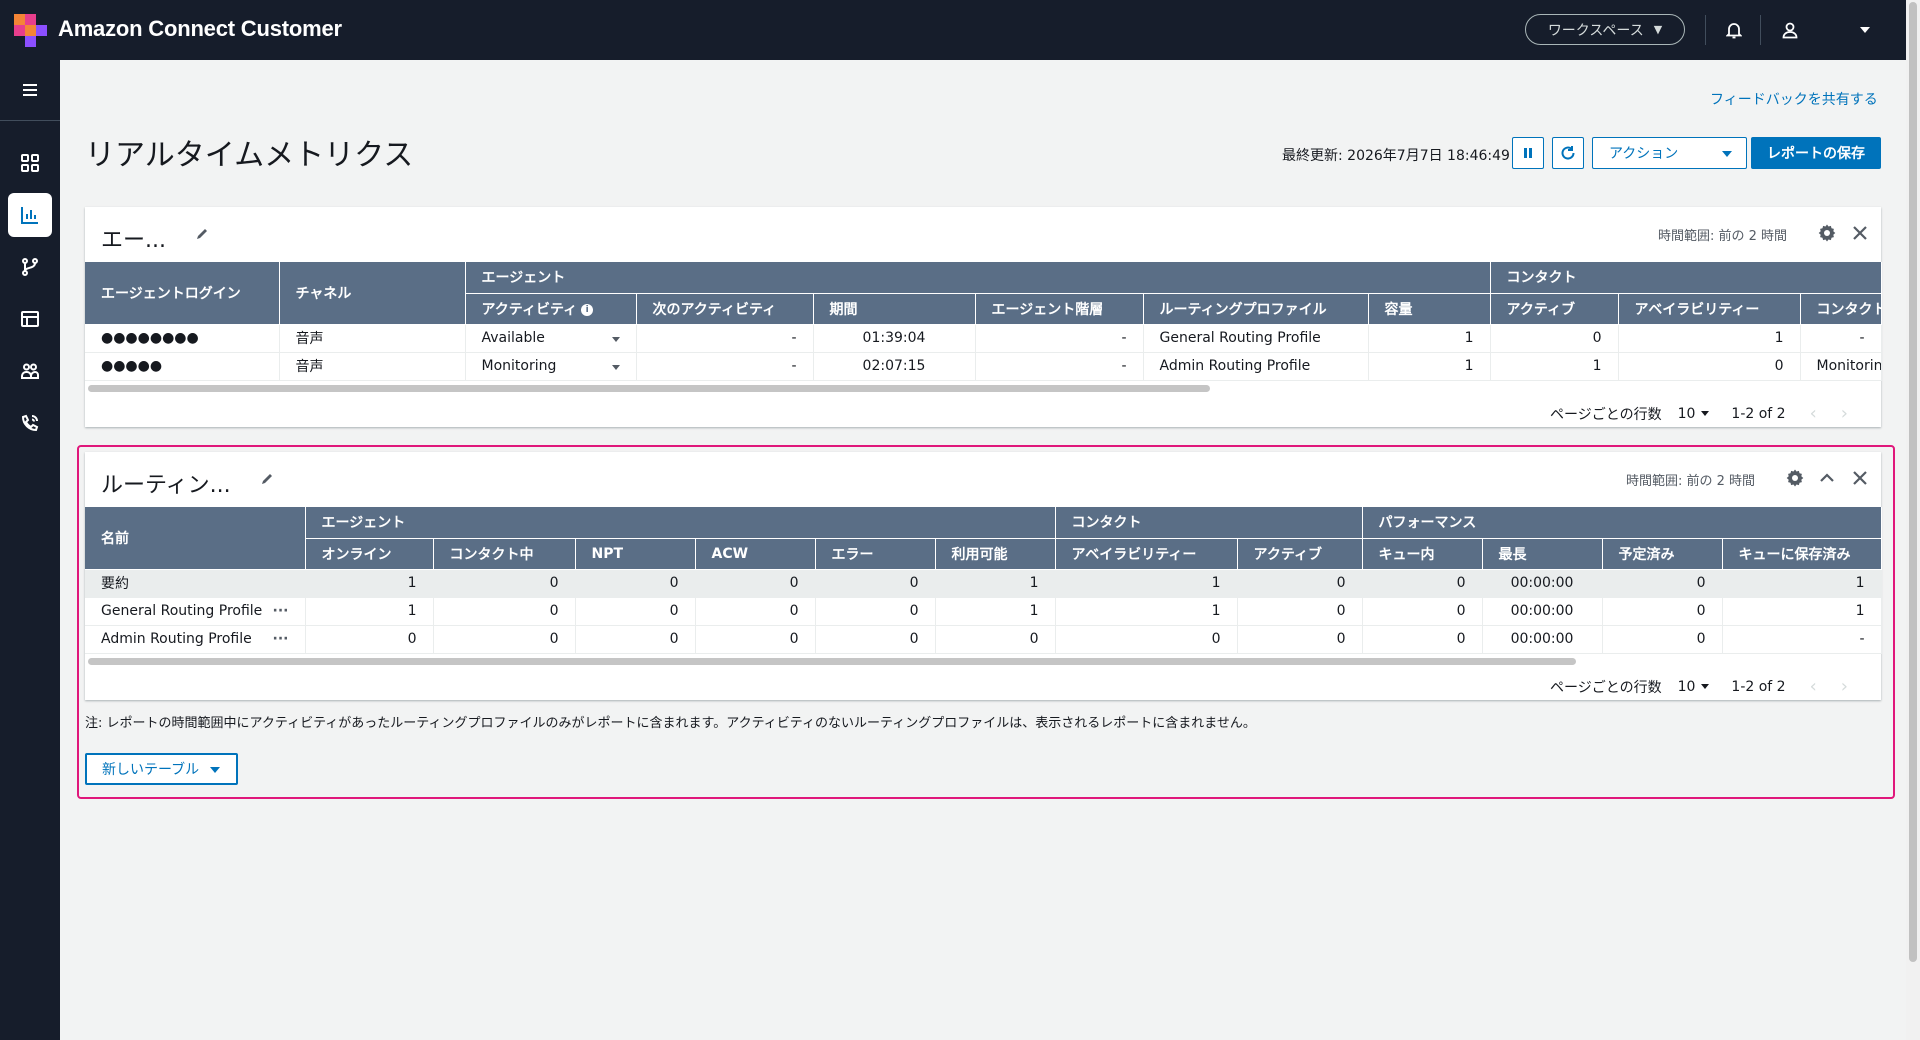 The width and height of the screenshot is (1920, 1040). Describe the element at coordinates (30, 267) in the screenshot. I see `flow-icon` at that location.